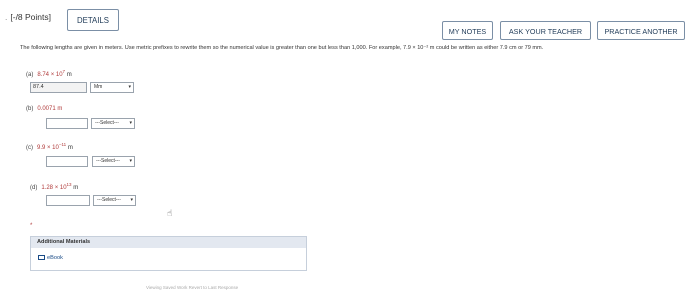  What do you see at coordinates (69, 75) in the screenshot?
I see `part-a-unit: m` at bounding box center [69, 75].